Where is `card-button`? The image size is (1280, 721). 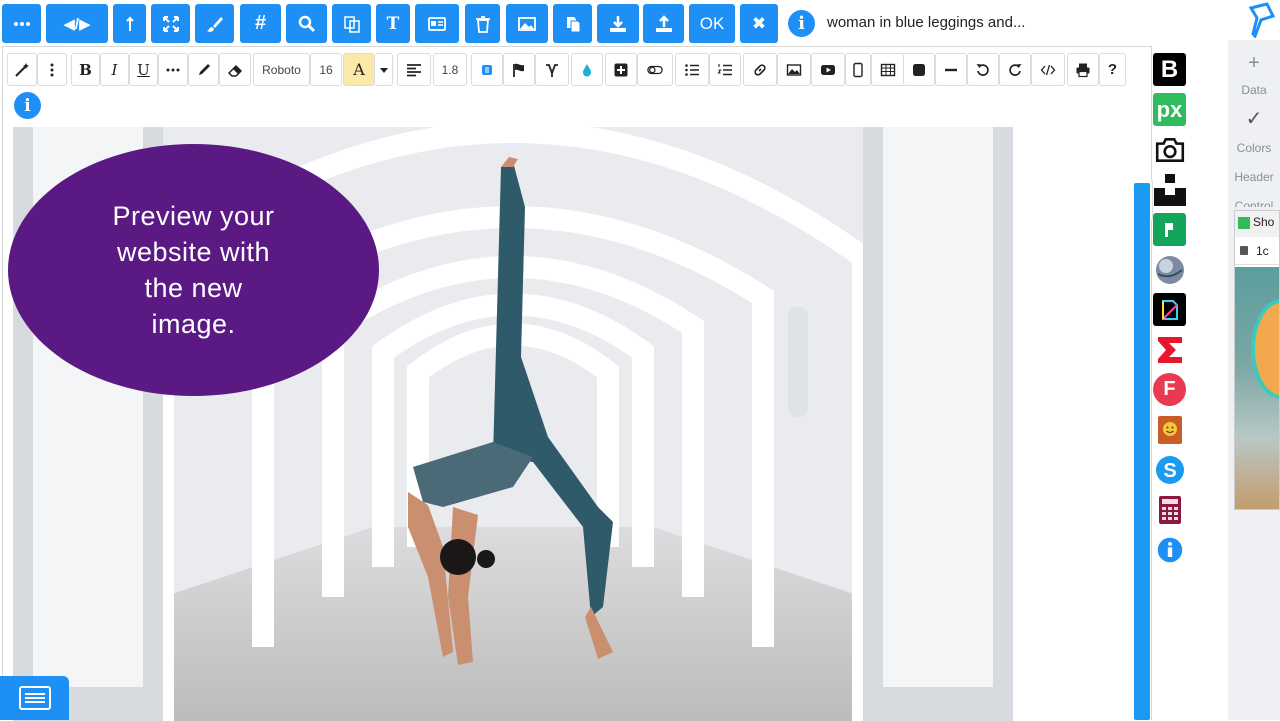
card-button is located at coordinates (437, 23).